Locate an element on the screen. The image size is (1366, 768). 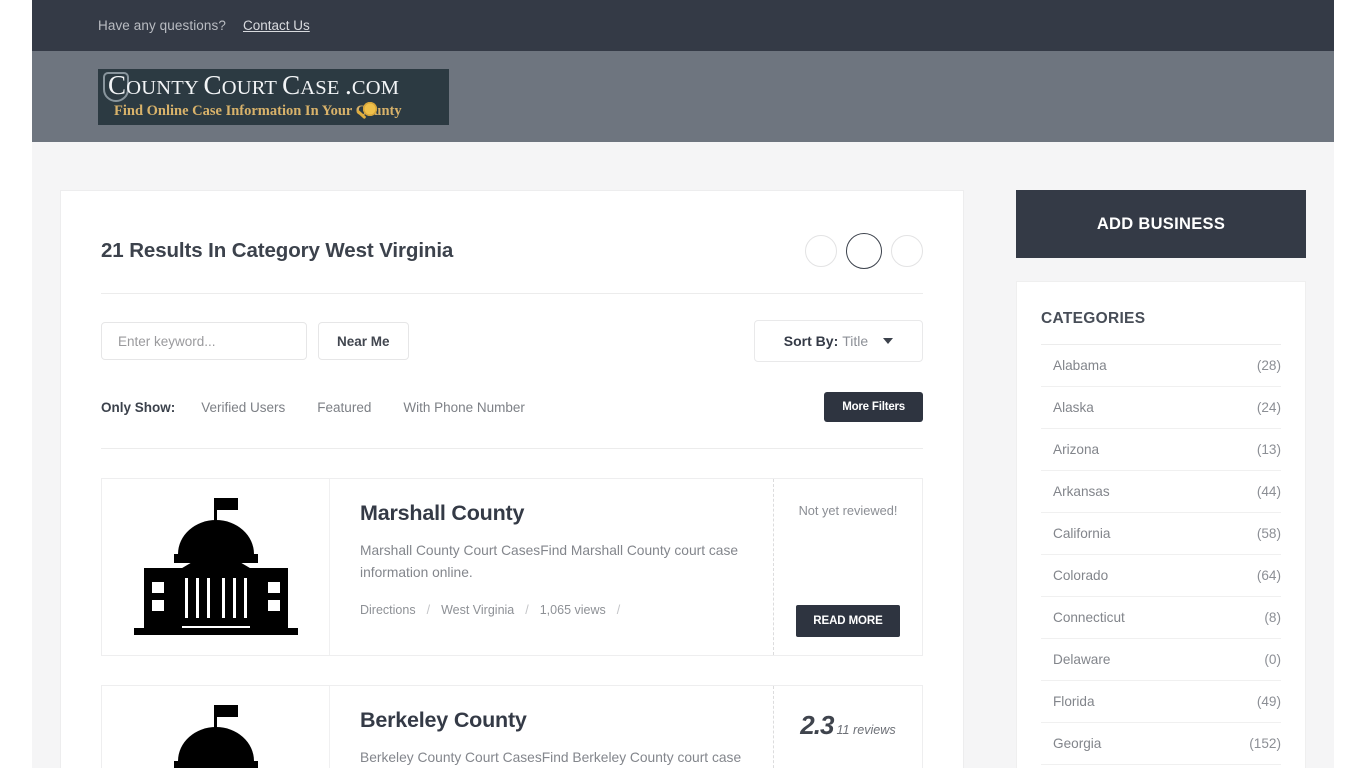
more-filters-button: More Filters is located at coordinates (873, 407).